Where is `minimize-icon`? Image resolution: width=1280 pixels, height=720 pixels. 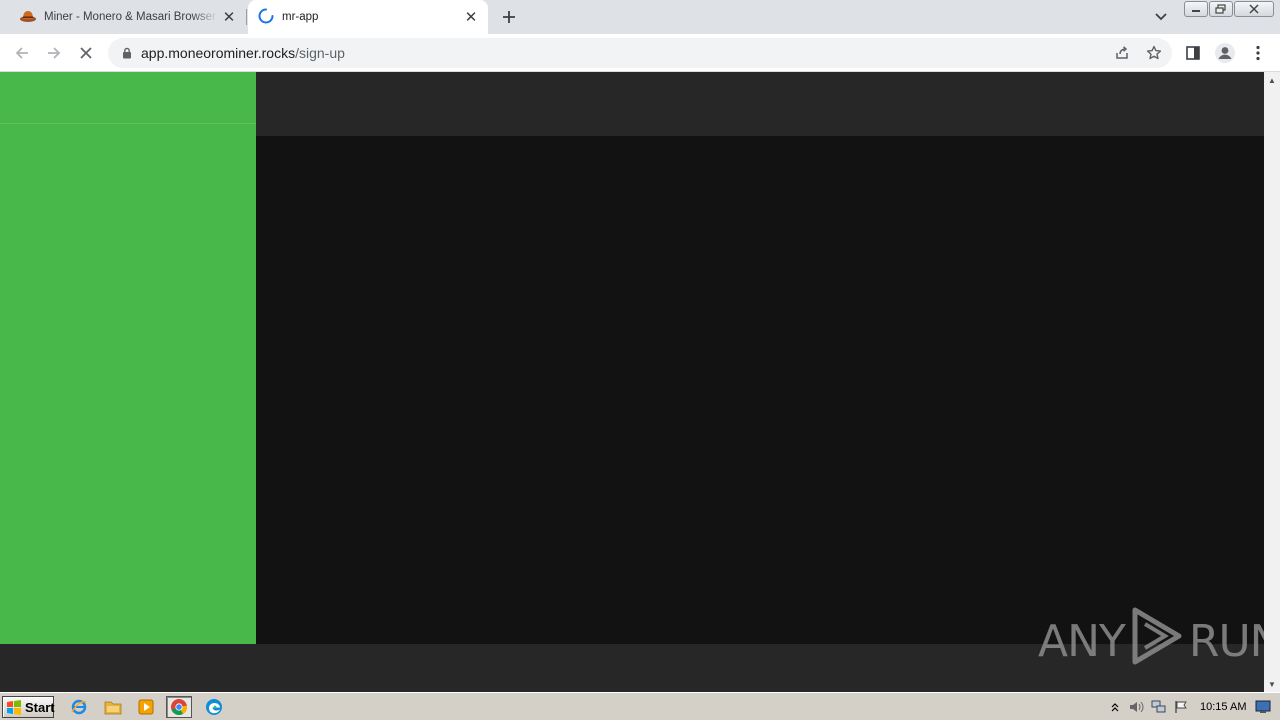
minimize-icon is located at coordinates (1196, 9).